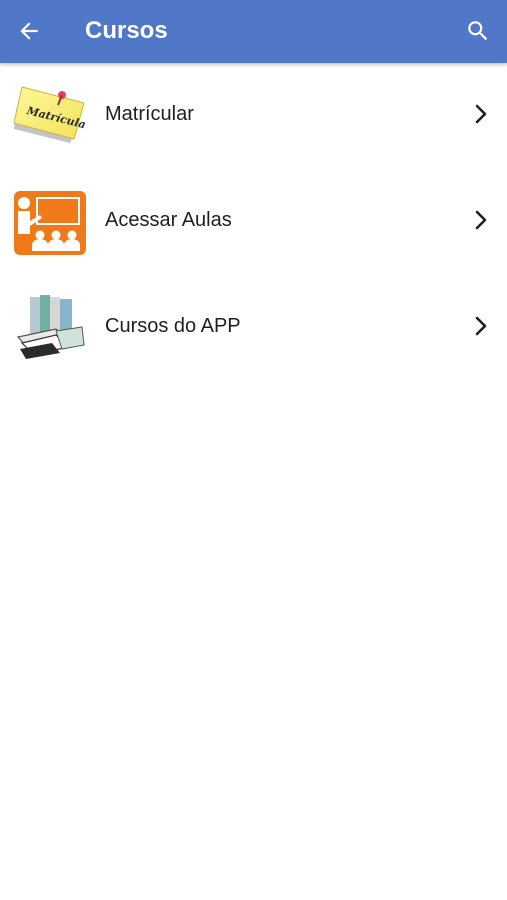 The width and height of the screenshot is (507, 900). I want to click on arrow-left-icon, so click(29, 31).